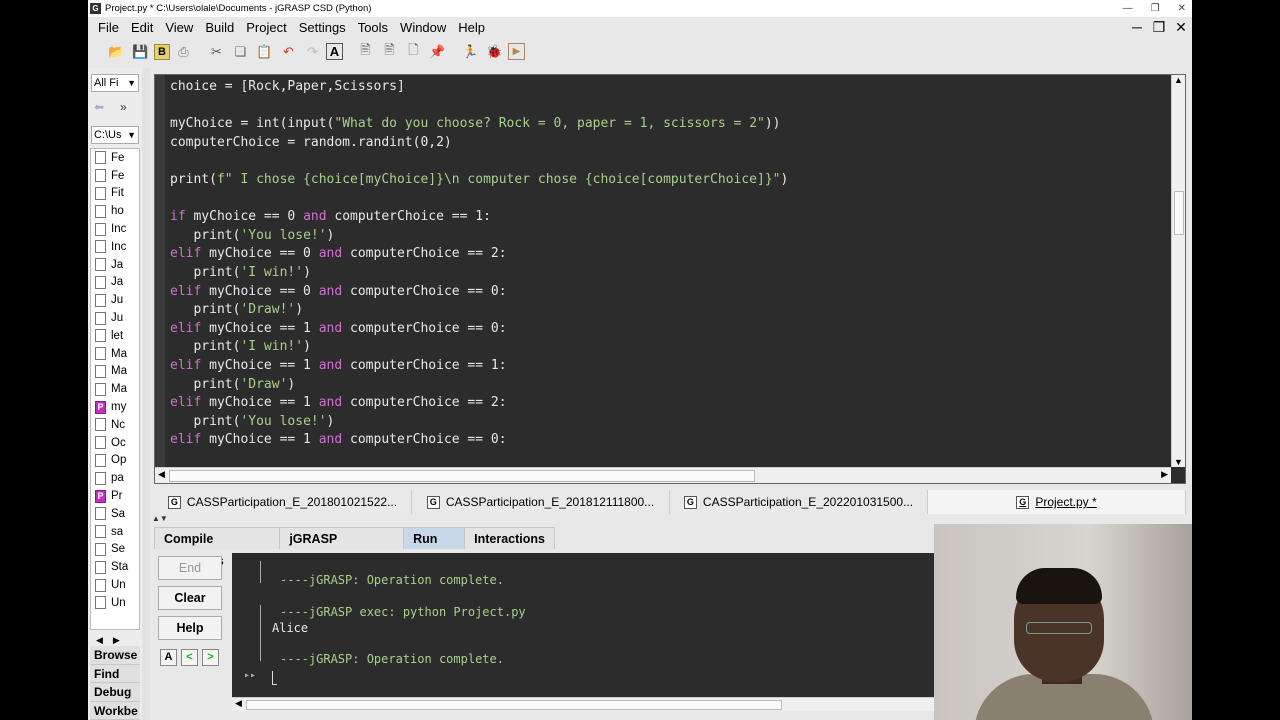 This screenshot has width=1280, height=720. Describe the element at coordinates (216, 51) in the screenshot. I see `cut-icon: ✂` at that location.